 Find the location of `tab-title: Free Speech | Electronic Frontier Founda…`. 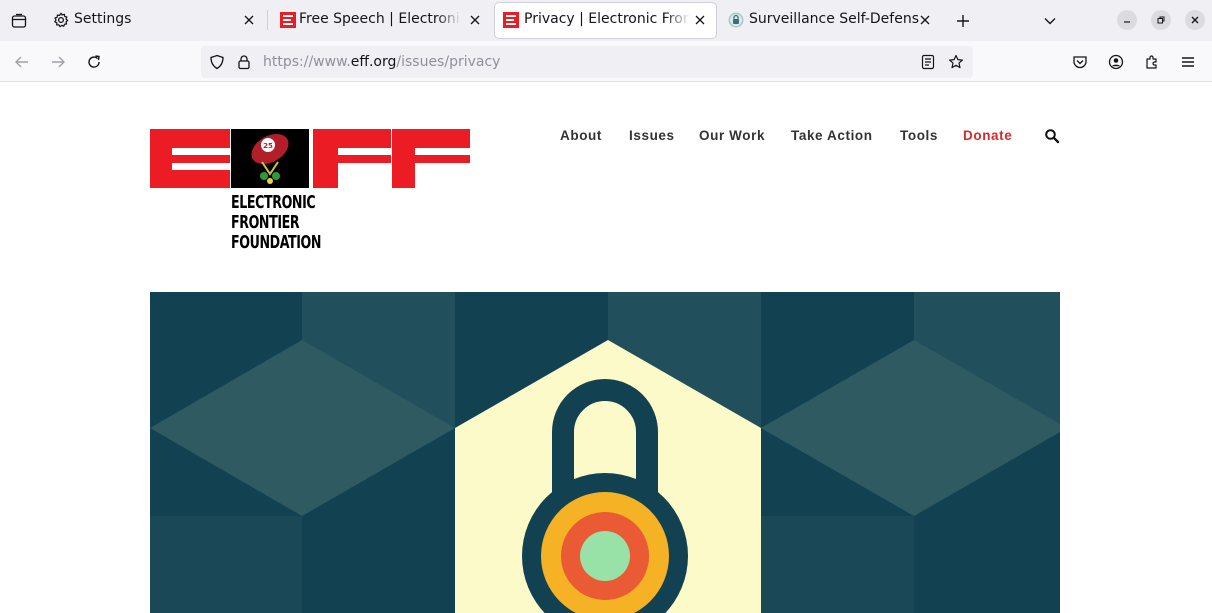

tab-title: Free Speech | Electronic Frontier Founda… is located at coordinates (380, 19).